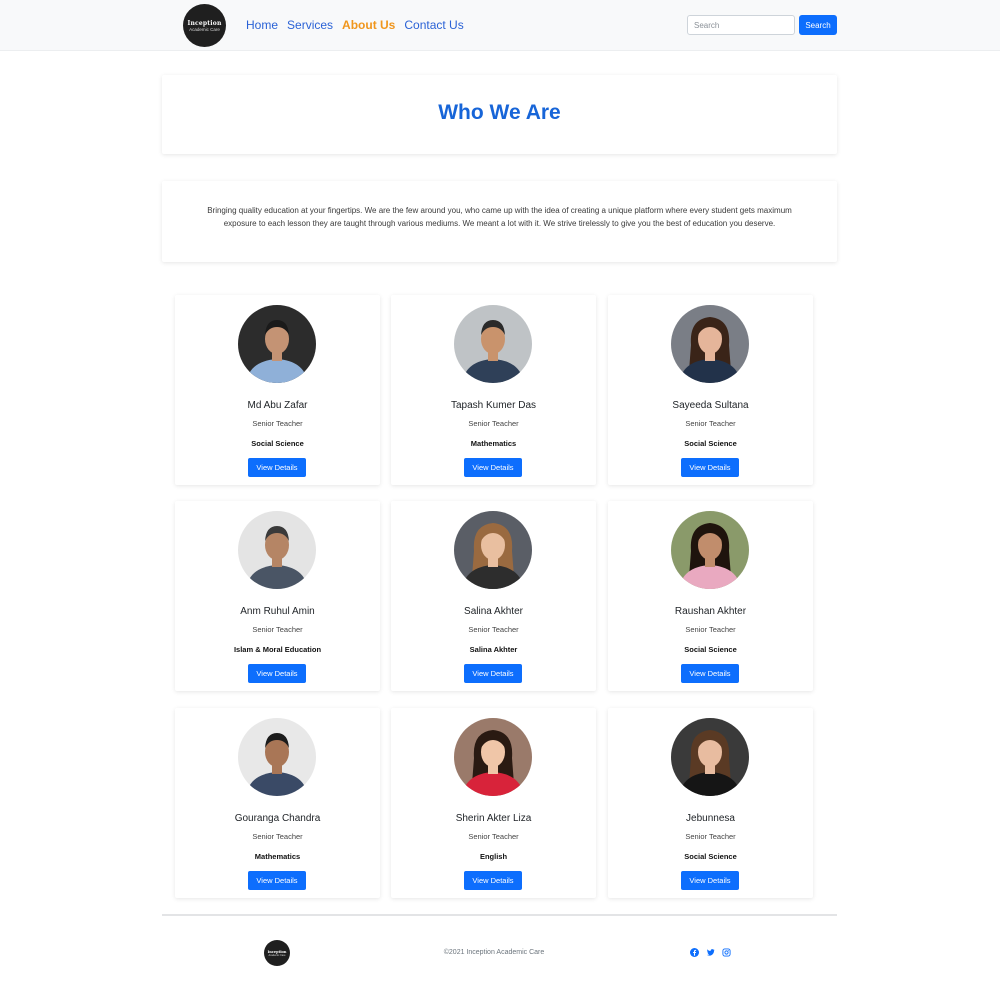  Describe the element at coordinates (818, 25) in the screenshot. I see `search-button: Search` at that location.